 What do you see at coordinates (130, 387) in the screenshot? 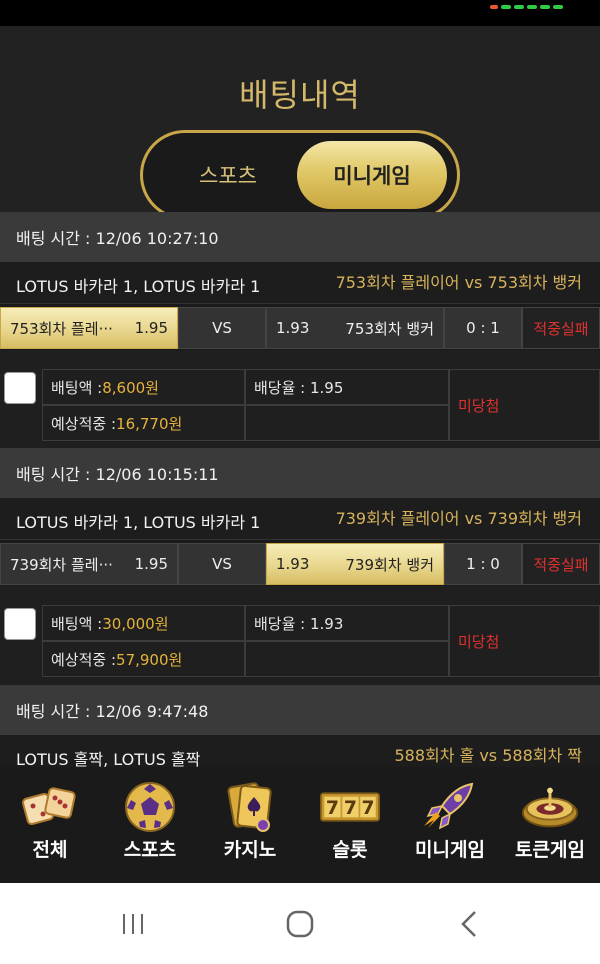
I see `bet-amount-value: 8,600원` at bounding box center [130, 387].